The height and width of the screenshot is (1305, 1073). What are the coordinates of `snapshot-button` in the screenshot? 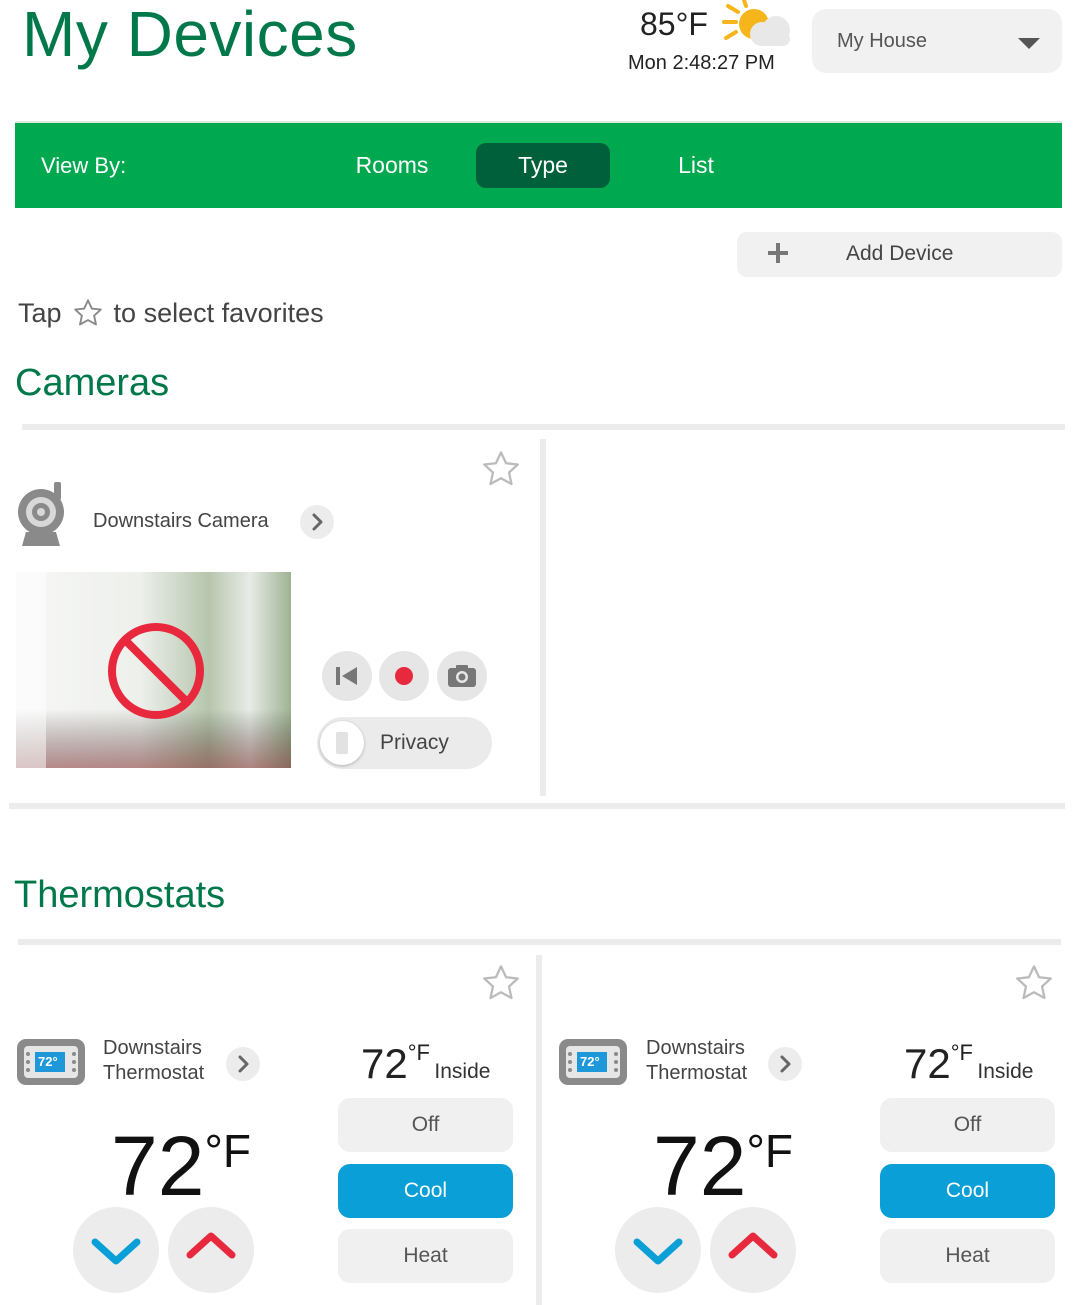 It's located at (462, 676).